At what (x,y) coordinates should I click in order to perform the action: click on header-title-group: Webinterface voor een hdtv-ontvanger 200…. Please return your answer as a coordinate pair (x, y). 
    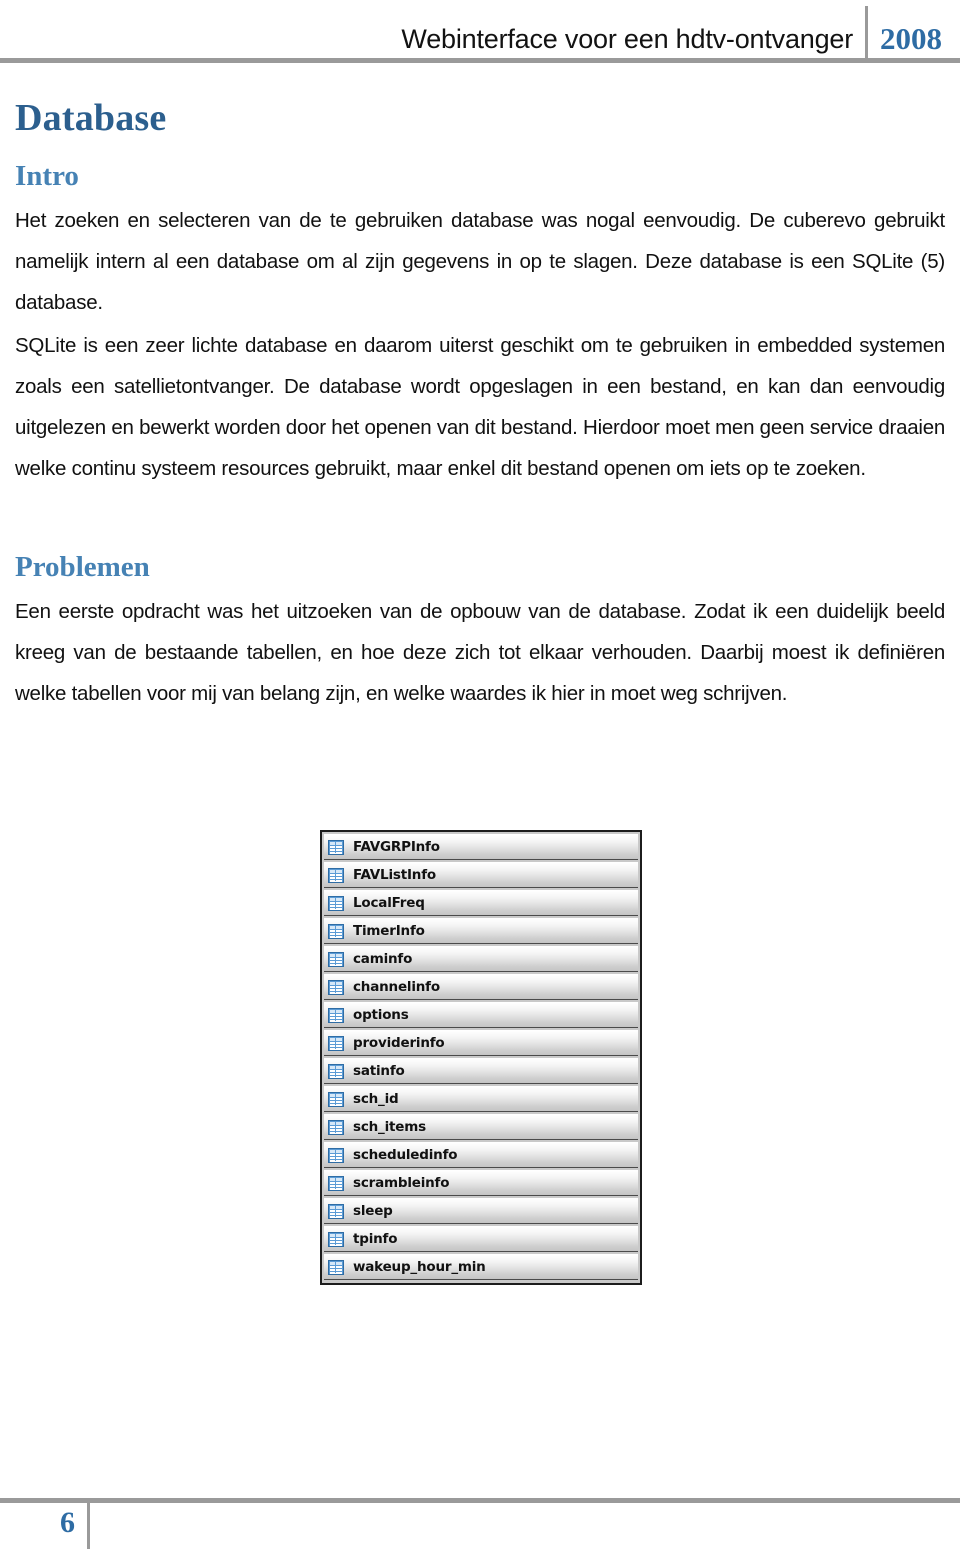
    Looking at the image, I should click on (671, 33).